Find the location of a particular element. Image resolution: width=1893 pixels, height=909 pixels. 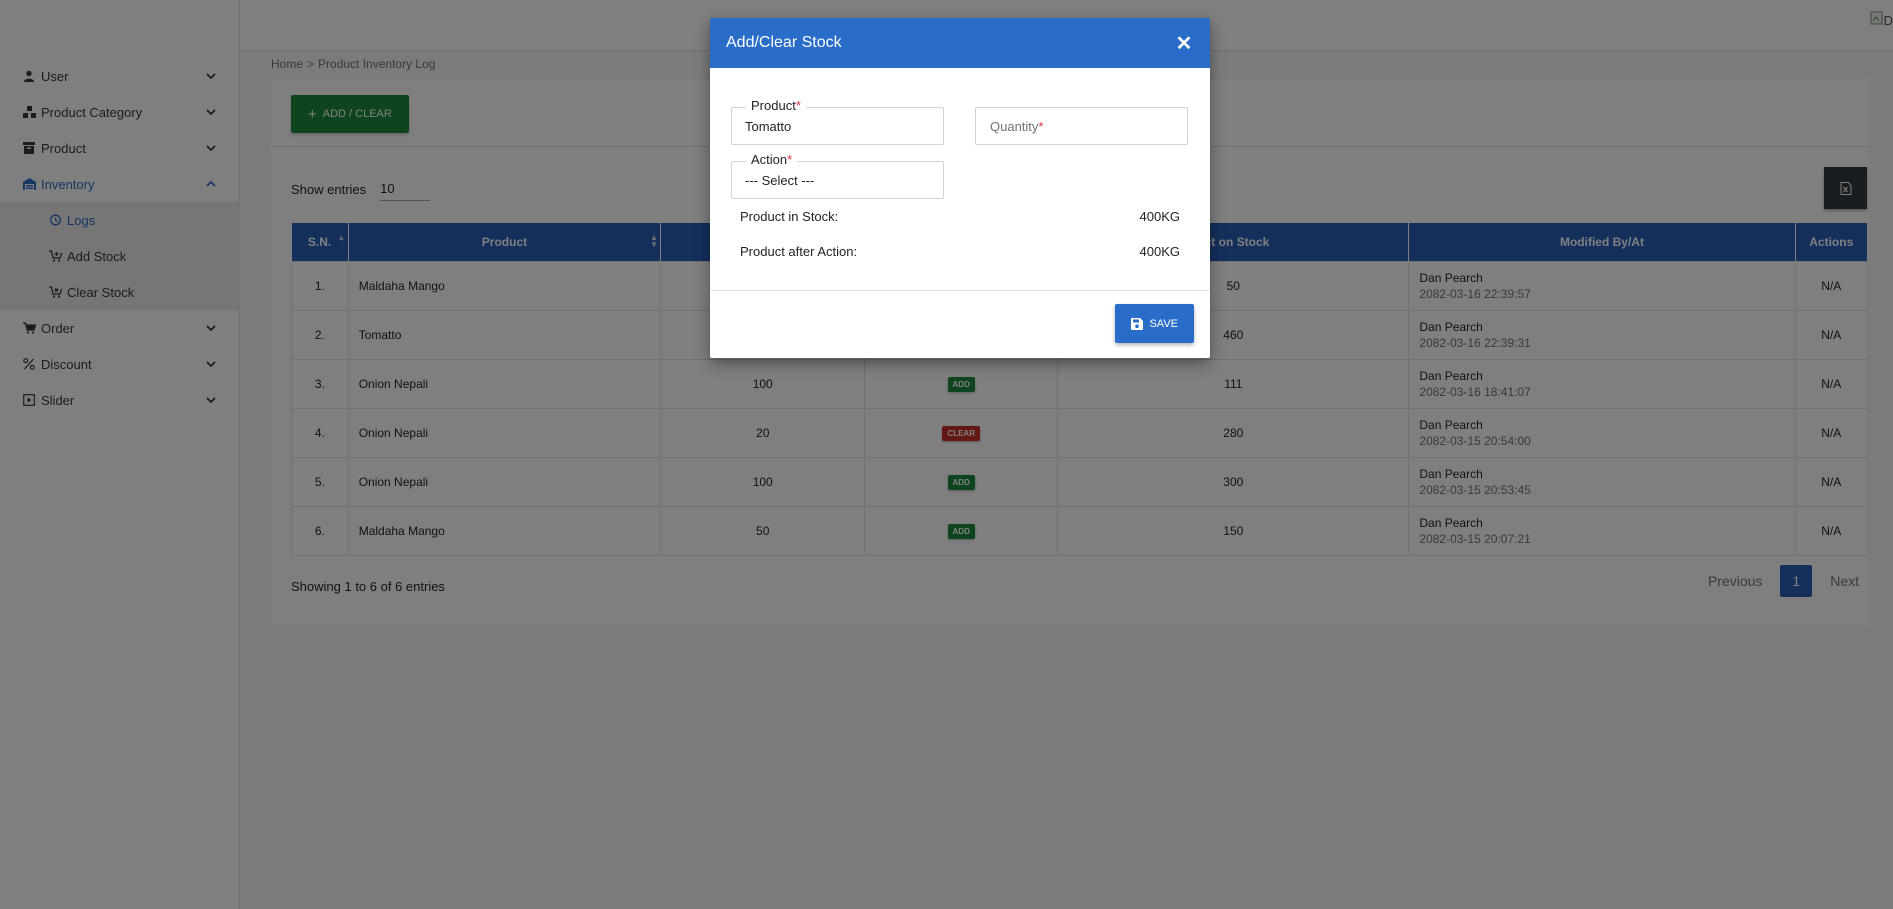

product-in-stock-row: Product in Stock: 400KG is located at coordinates (960, 216).